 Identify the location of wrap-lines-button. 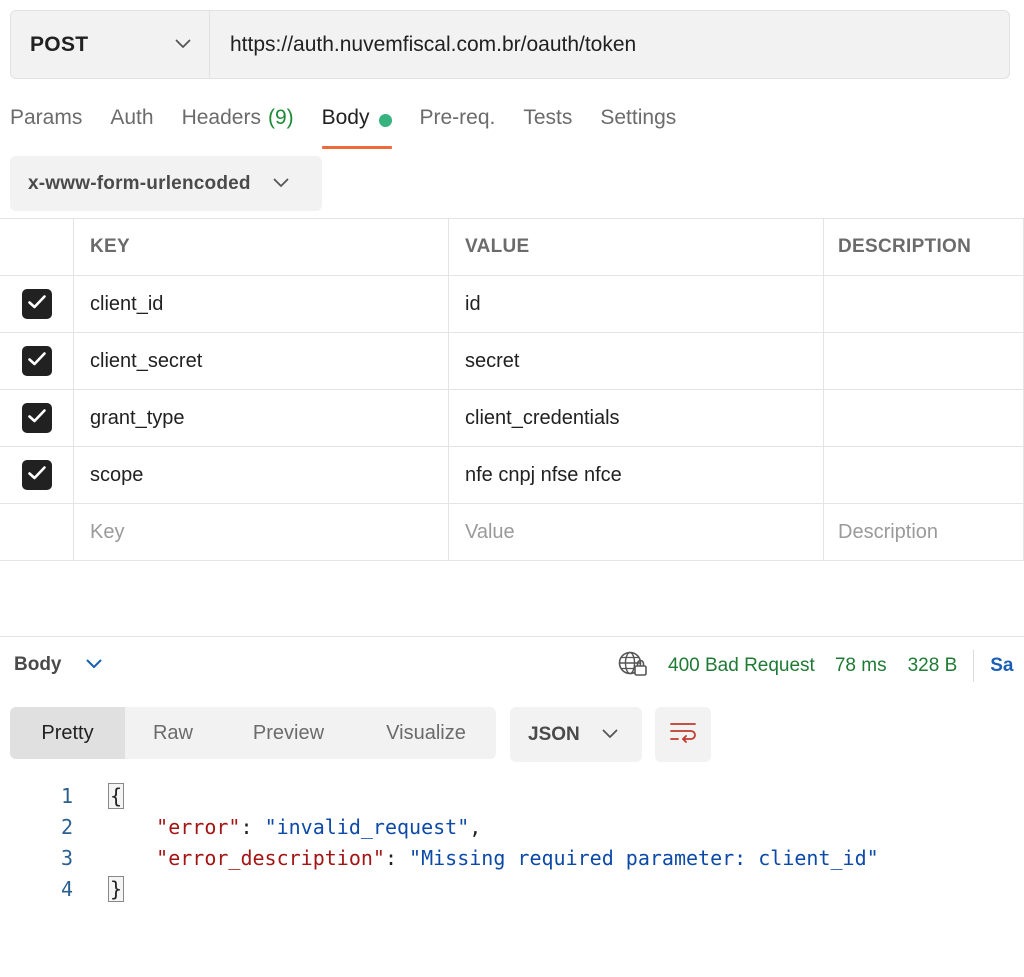
(683, 734).